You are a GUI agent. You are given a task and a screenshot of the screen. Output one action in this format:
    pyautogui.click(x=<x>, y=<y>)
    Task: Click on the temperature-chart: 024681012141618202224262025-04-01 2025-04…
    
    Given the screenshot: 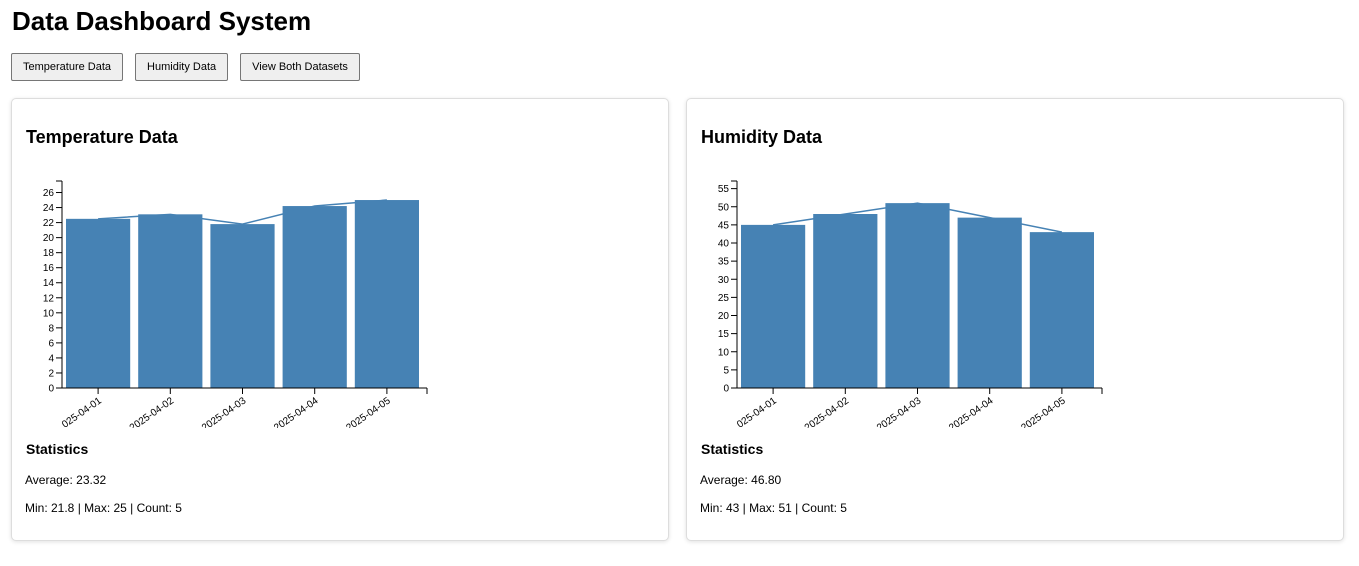 What is the action you would take?
    pyautogui.click(x=235, y=304)
    